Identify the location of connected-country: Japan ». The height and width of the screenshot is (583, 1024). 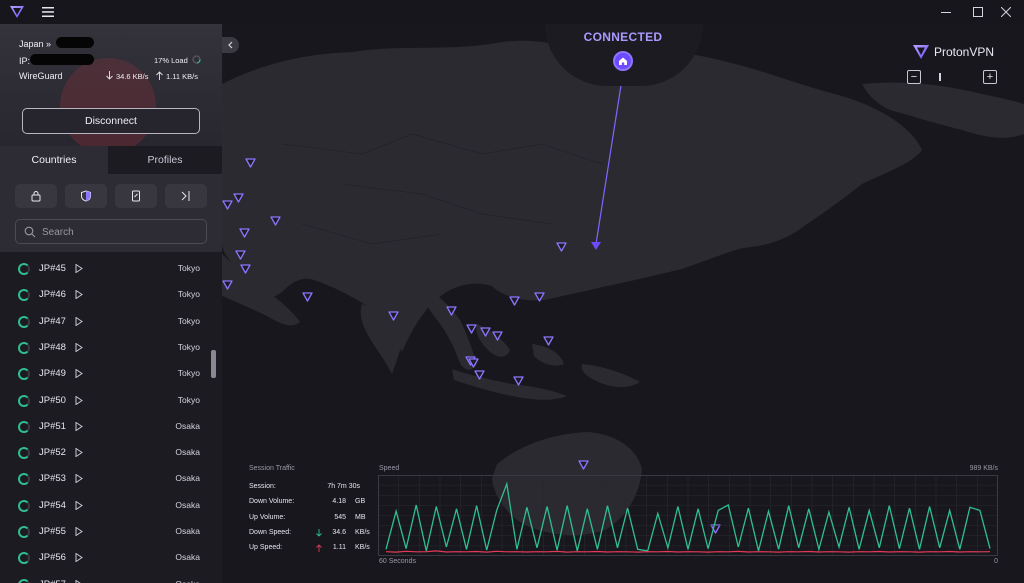
(35, 44).